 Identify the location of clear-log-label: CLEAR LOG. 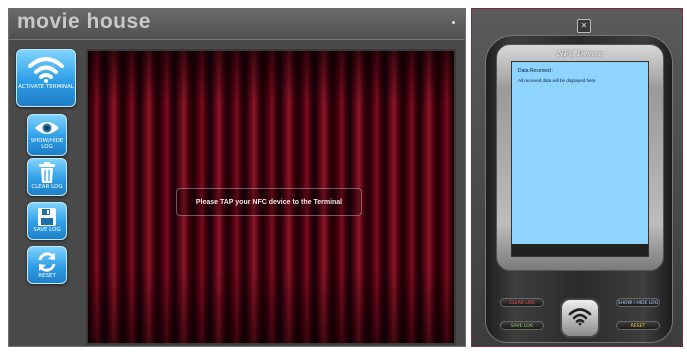
(47, 187).